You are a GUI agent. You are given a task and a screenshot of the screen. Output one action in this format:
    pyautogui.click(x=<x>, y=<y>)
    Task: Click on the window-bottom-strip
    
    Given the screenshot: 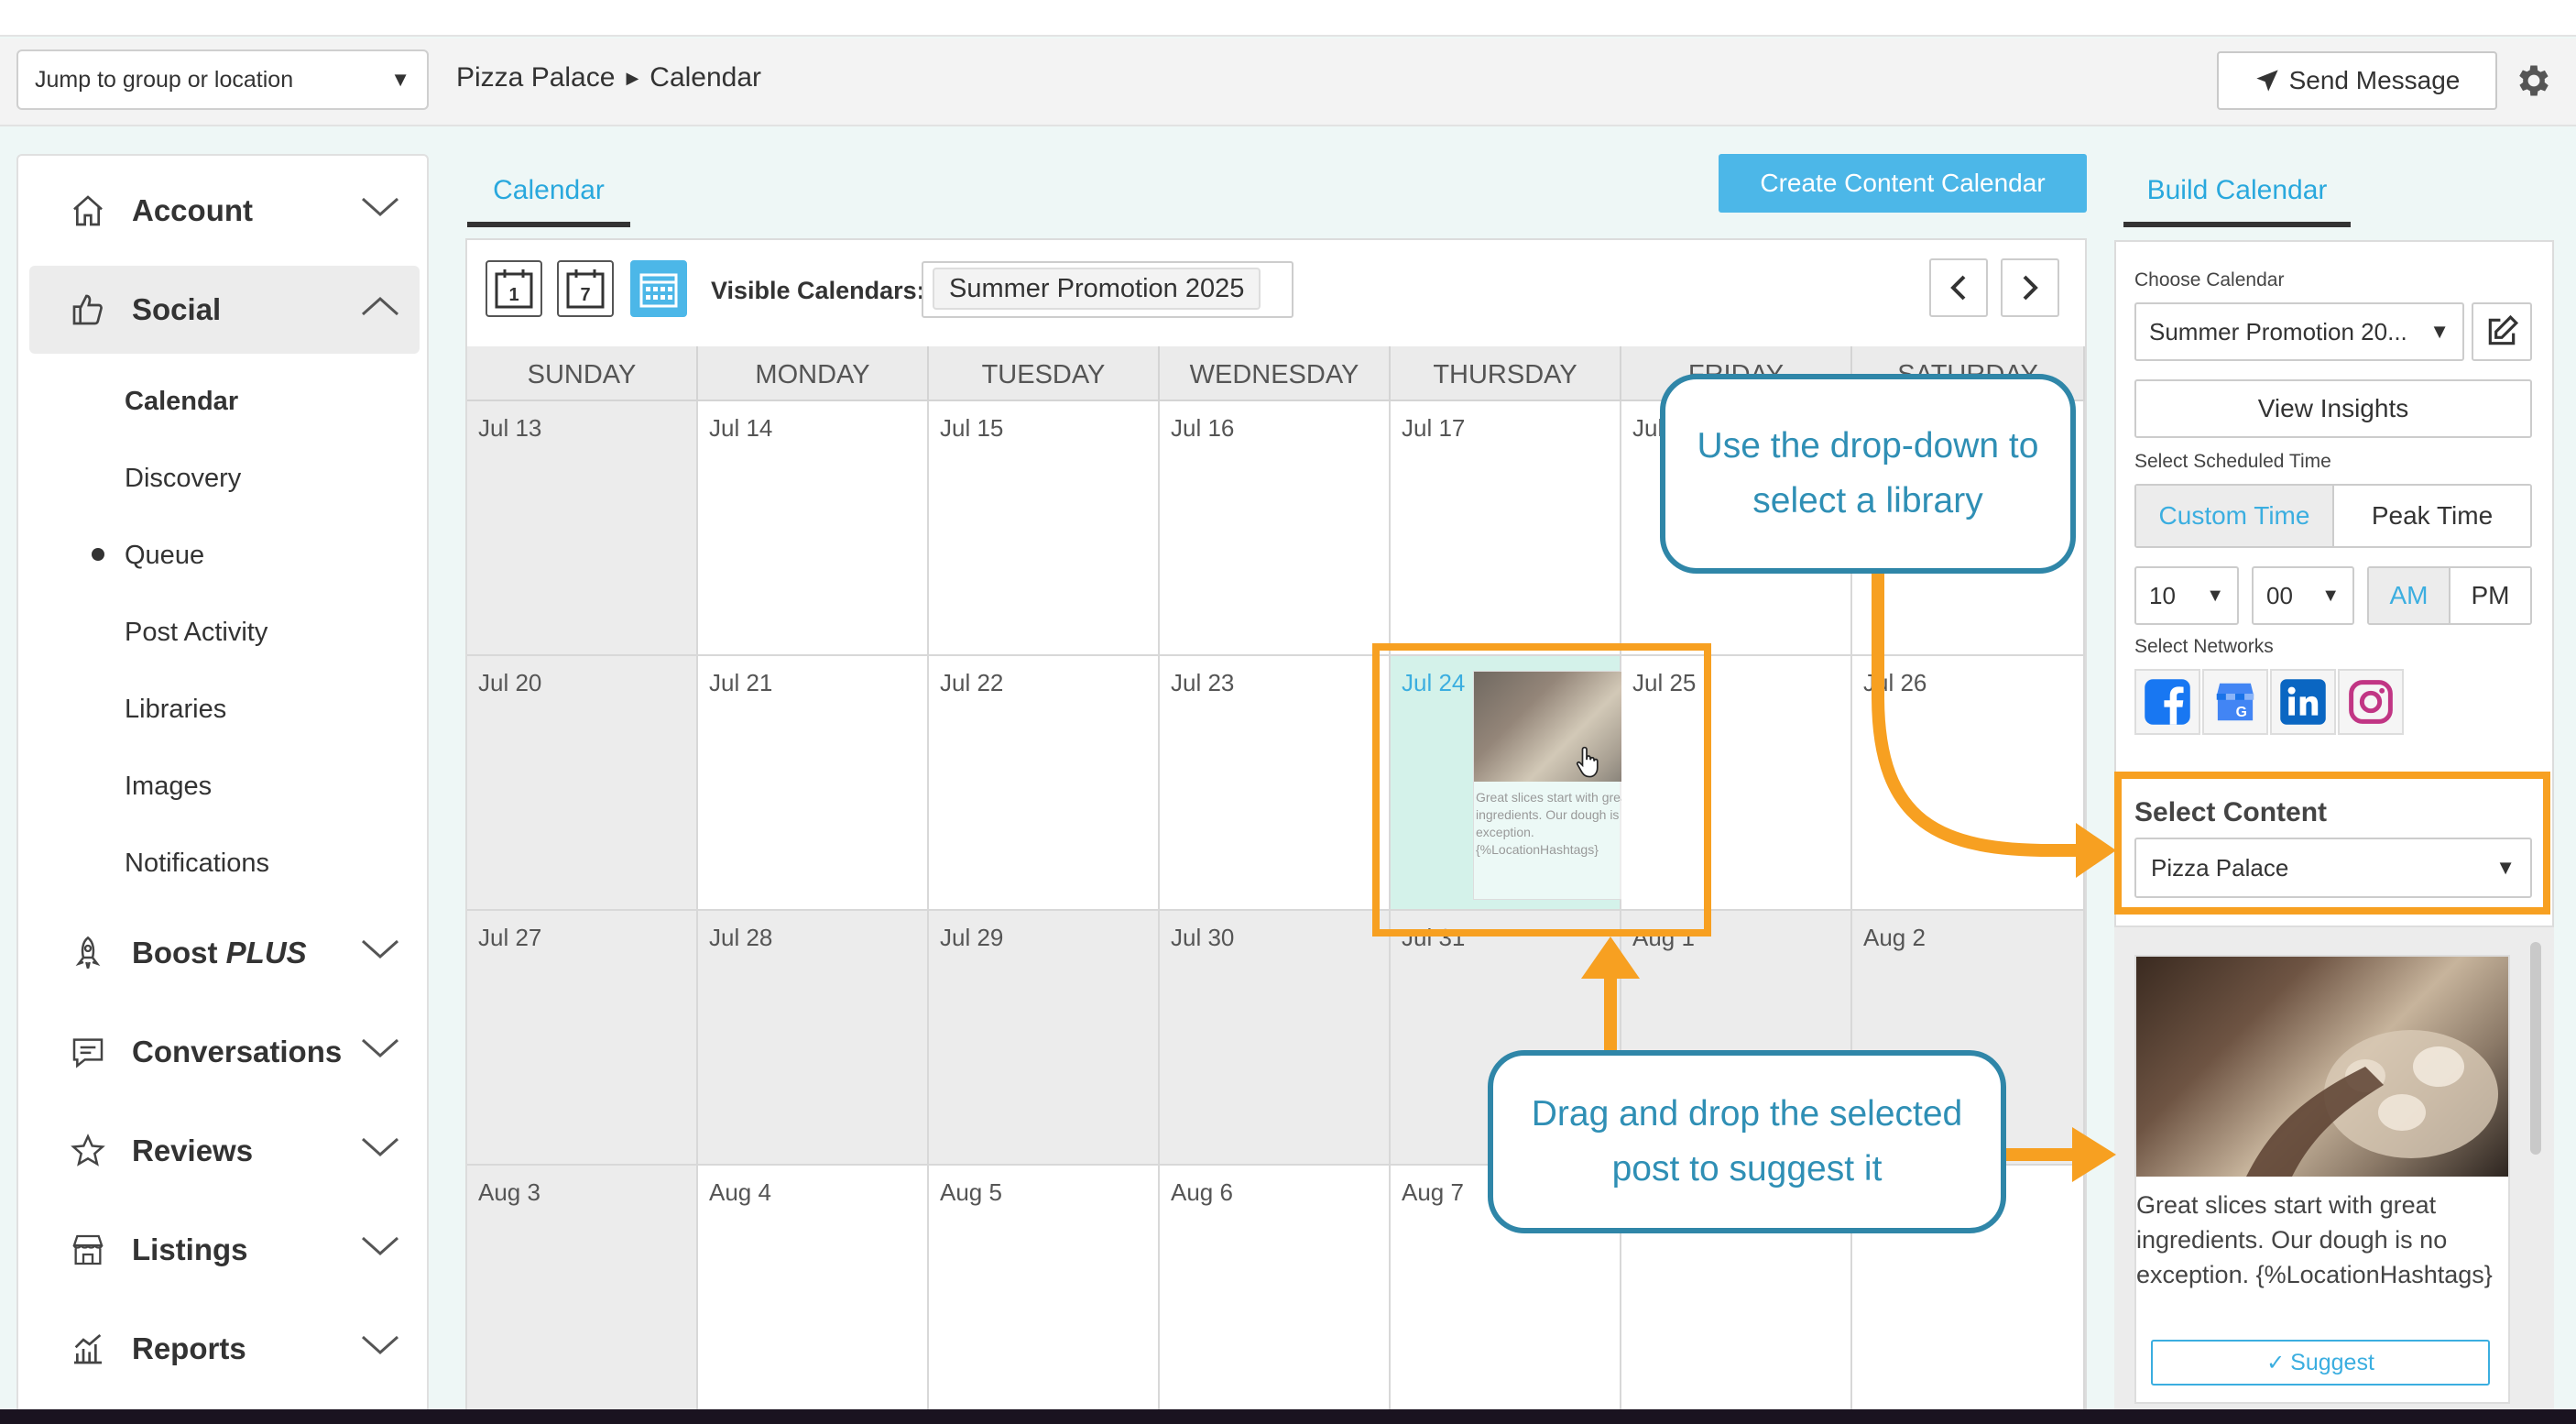 What is the action you would take?
    pyautogui.click(x=1288, y=1416)
    